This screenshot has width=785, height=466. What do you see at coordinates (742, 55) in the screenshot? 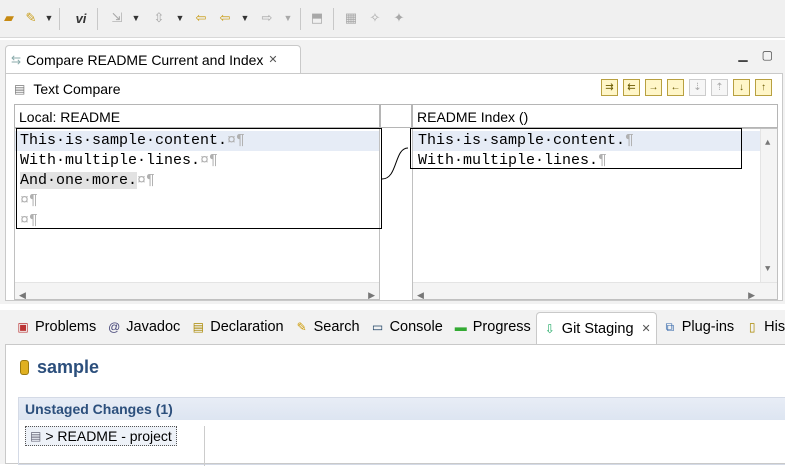
I see `minimize-icon: ▁` at bounding box center [742, 55].